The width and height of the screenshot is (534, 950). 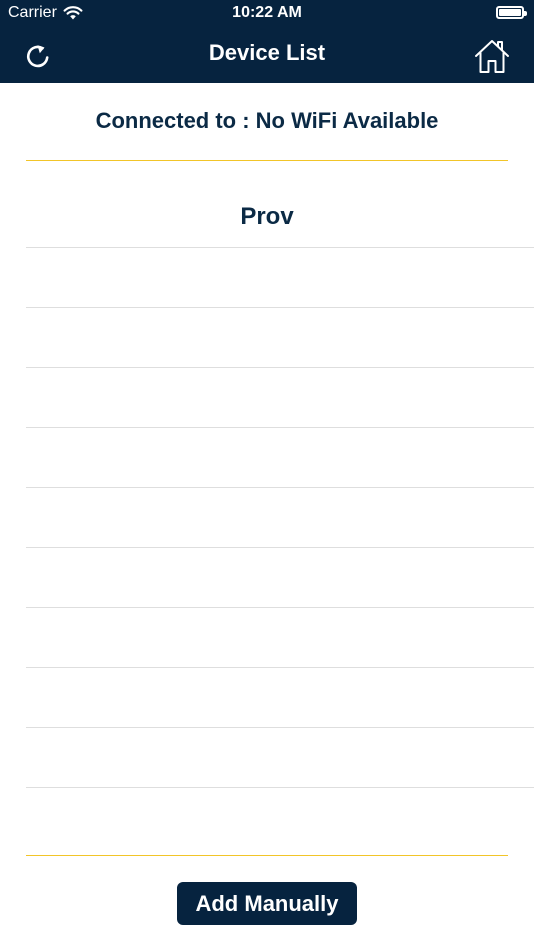 I want to click on home-button, so click(x=492, y=56).